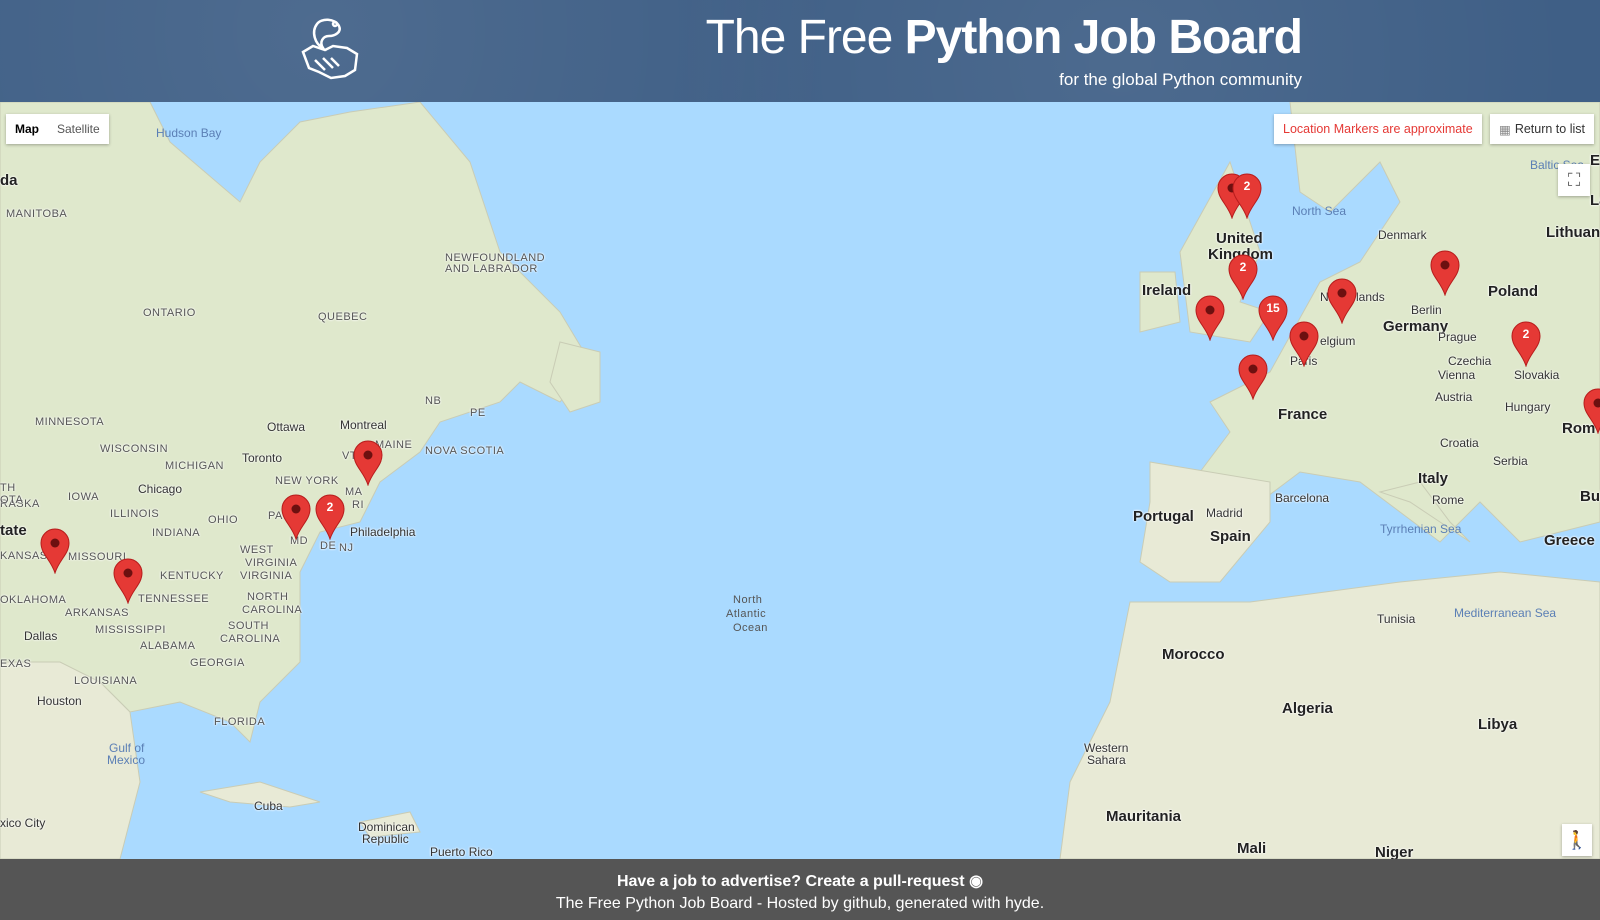 This screenshot has height=920, width=1600. I want to click on map-label: NORTH, so click(268, 597).